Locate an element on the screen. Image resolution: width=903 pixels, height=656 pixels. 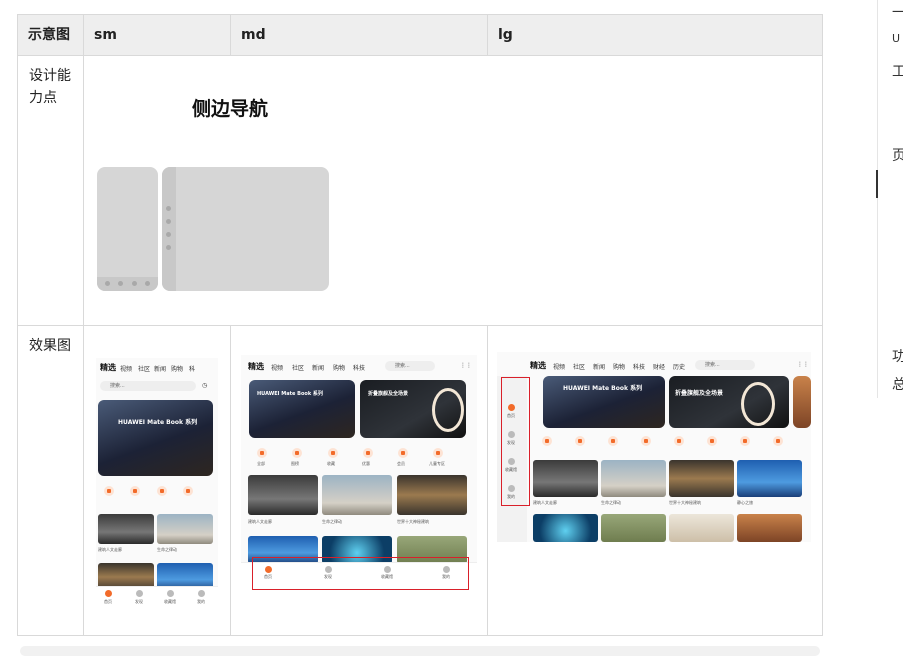
header-sm: sm is located at coordinates (105, 35).